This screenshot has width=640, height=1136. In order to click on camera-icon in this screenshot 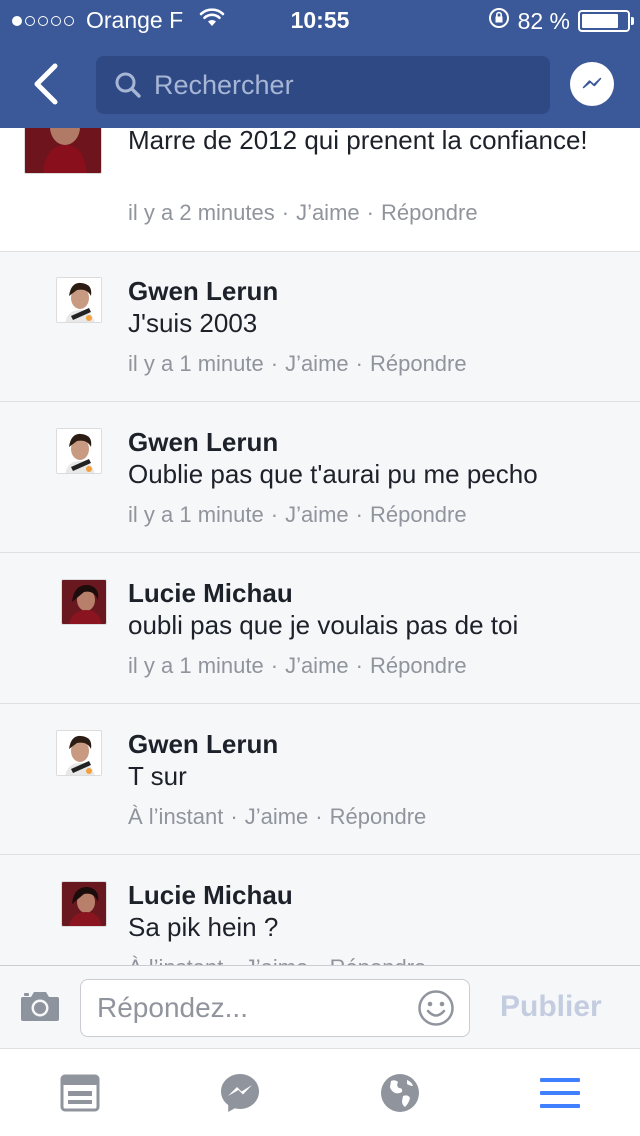, I will do `click(40, 1006)`.